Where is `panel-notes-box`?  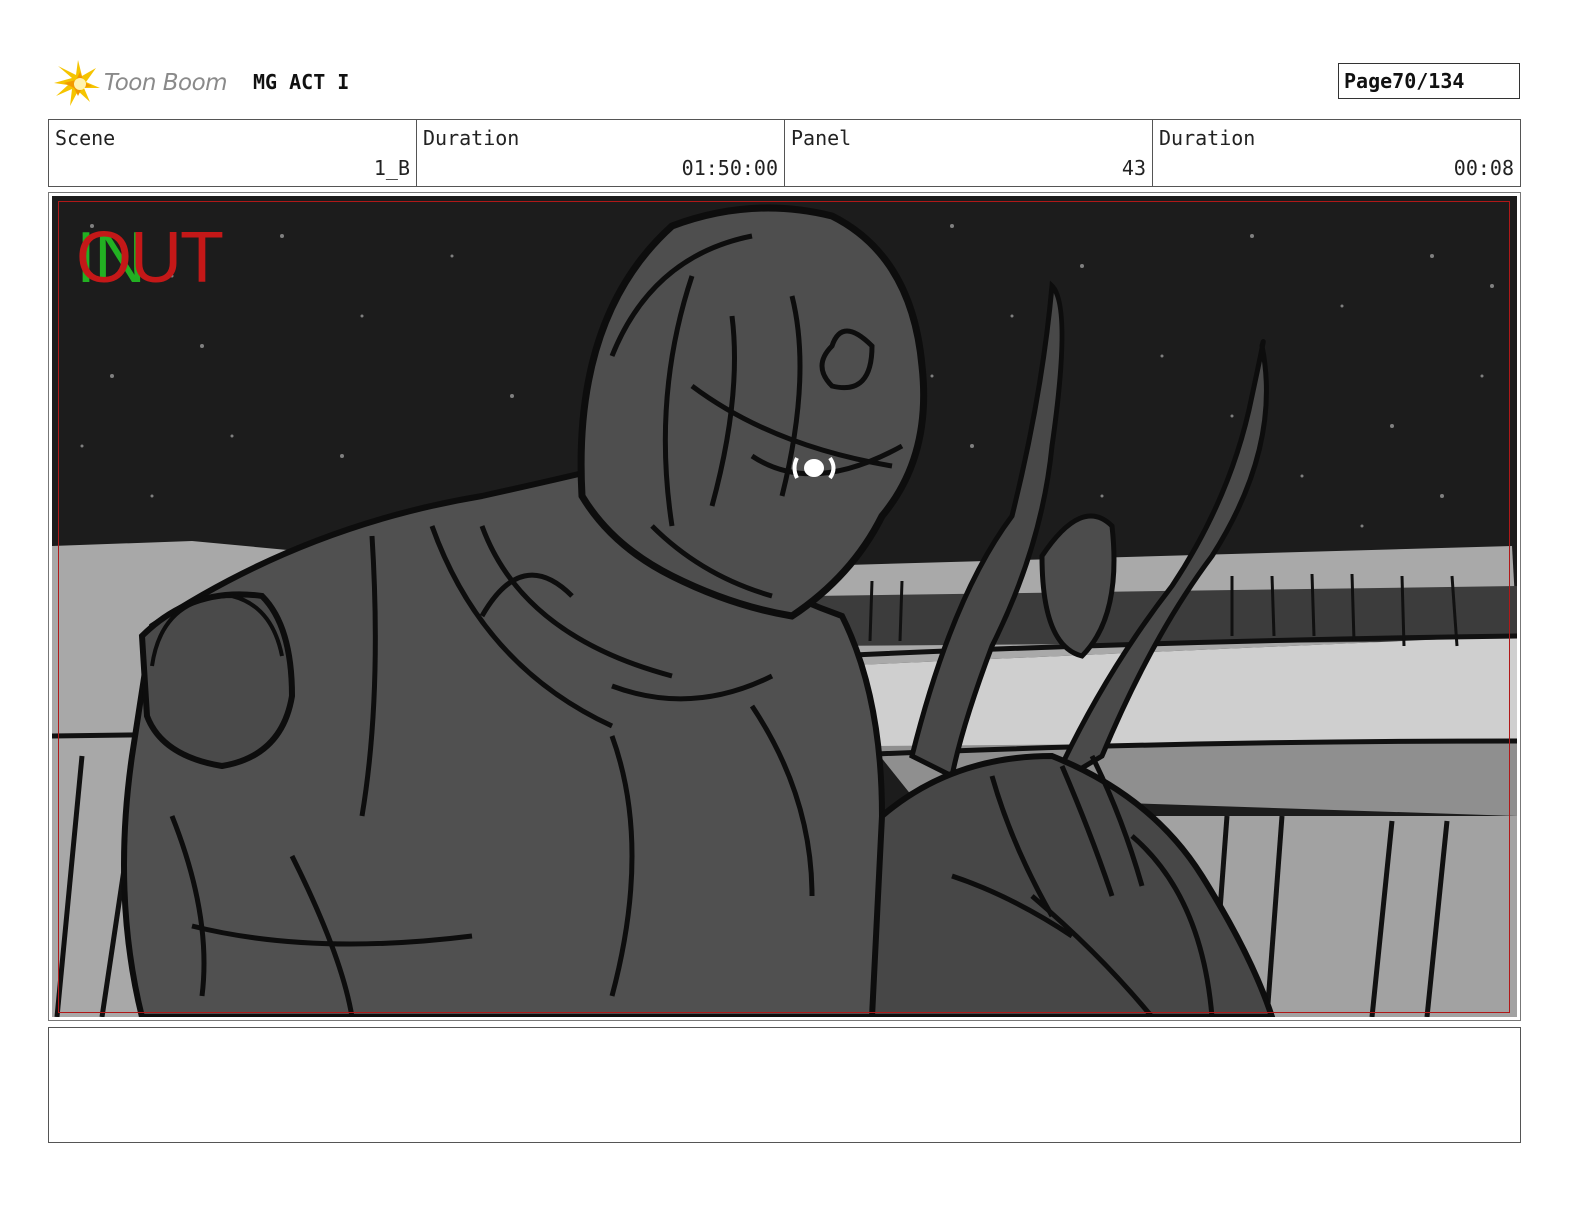 panel-notes-box is located at coordinates (784, 1085).